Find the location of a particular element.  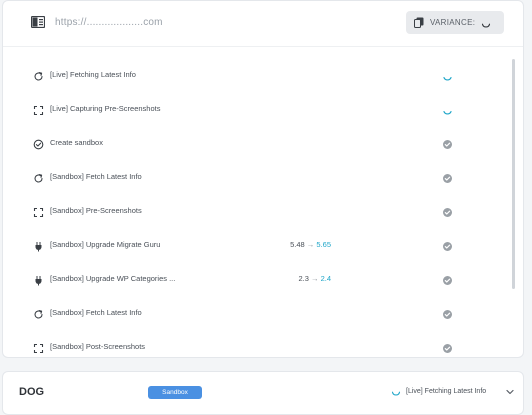

step-row: [Live] Capturing Pre-Screenshots is located at coordinates (263, 110).